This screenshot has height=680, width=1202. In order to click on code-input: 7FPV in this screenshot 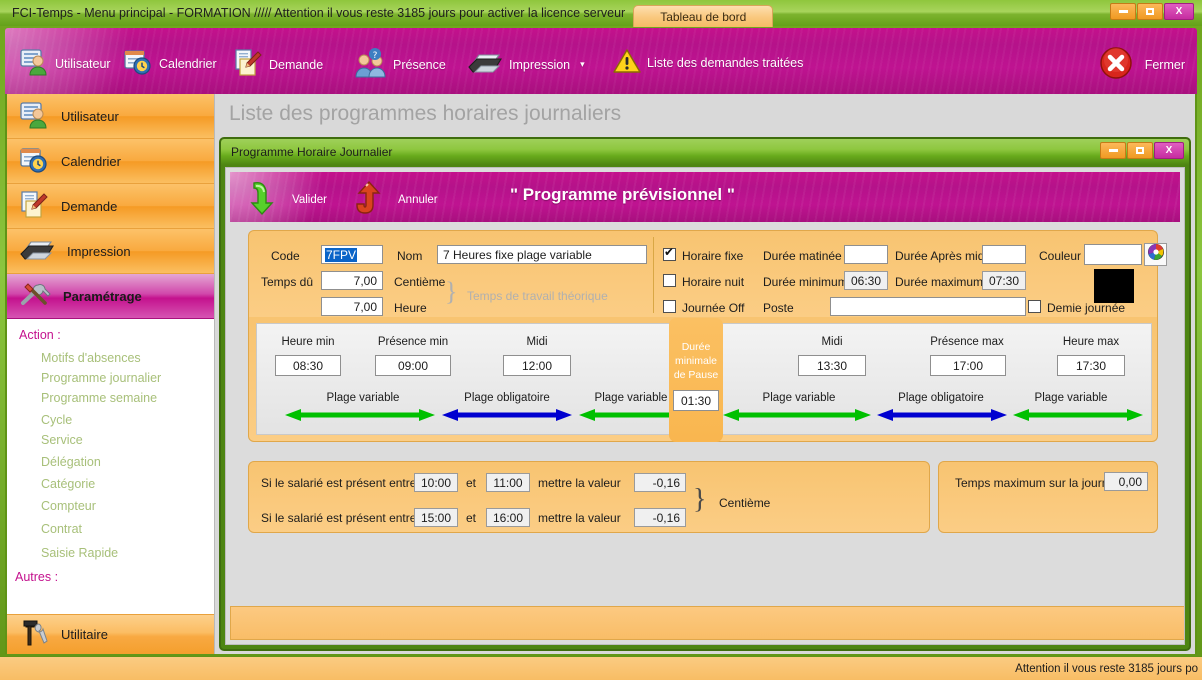, I will do `click(352, 254)`.